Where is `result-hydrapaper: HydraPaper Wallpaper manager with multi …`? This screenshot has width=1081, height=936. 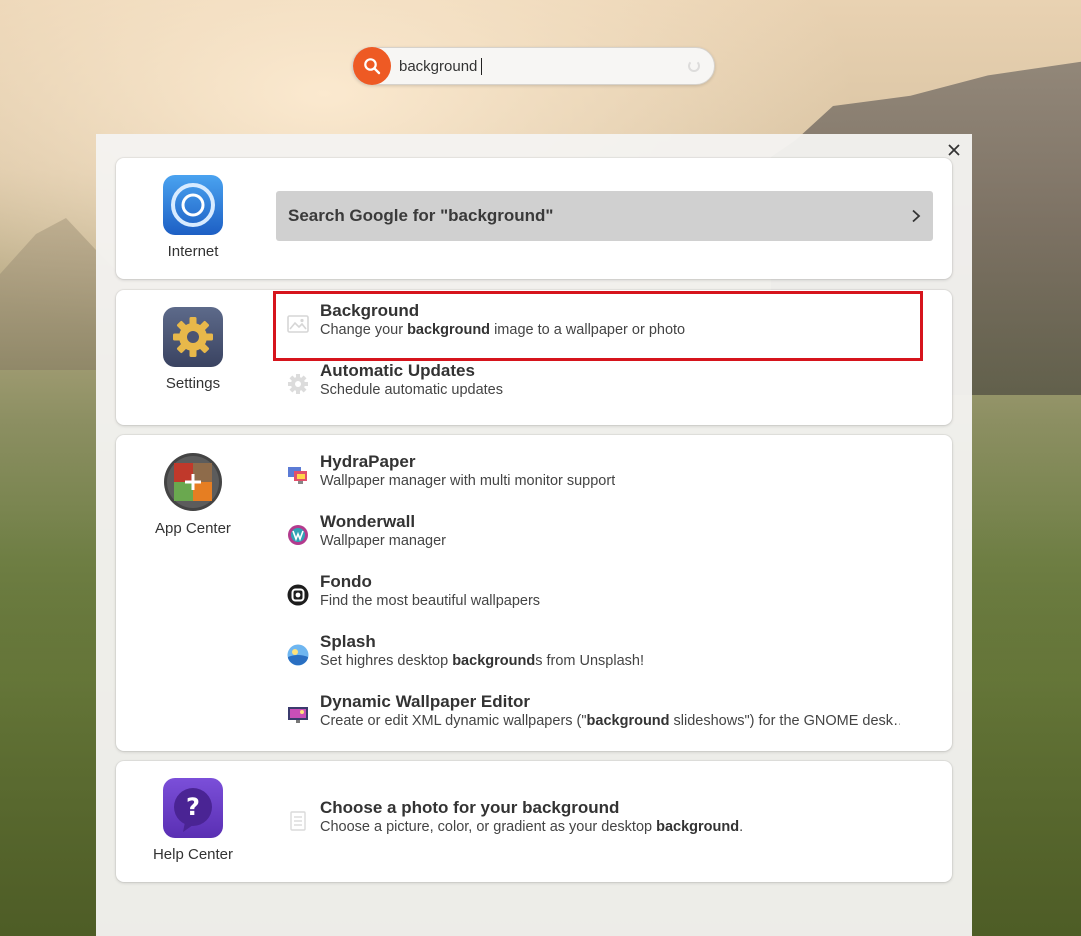 result-hydrapaper: HydraPaper Wallpaper manager with multi … is located at coordinates (450, 475).